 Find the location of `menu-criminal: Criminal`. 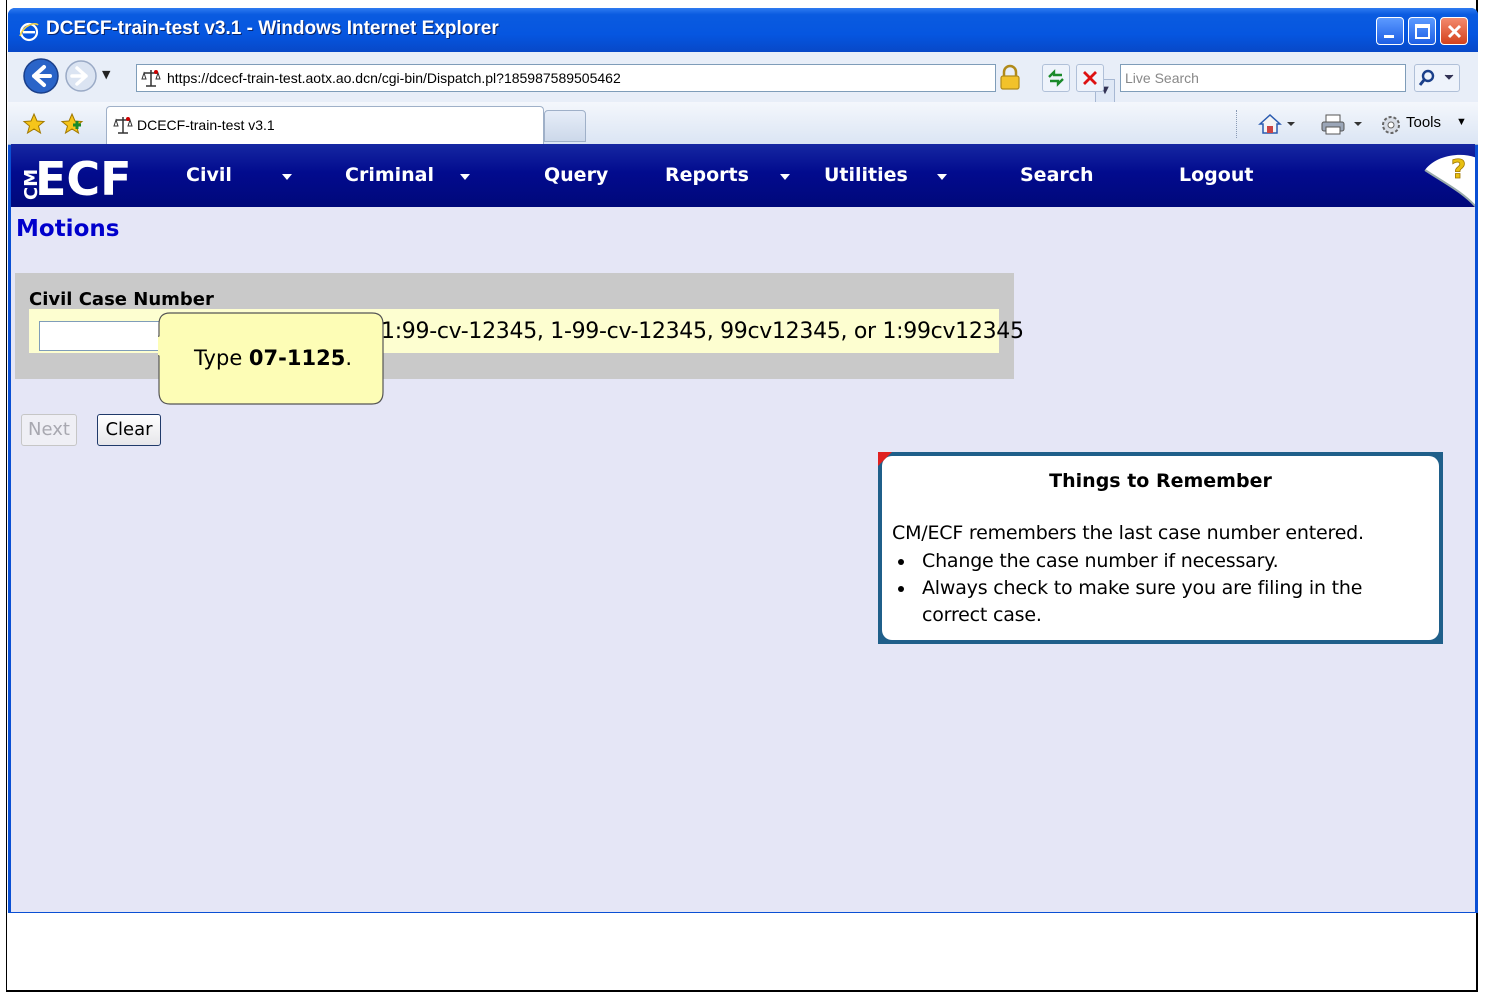

menu-criminal: Criminal is located at coordinates (389, 175).